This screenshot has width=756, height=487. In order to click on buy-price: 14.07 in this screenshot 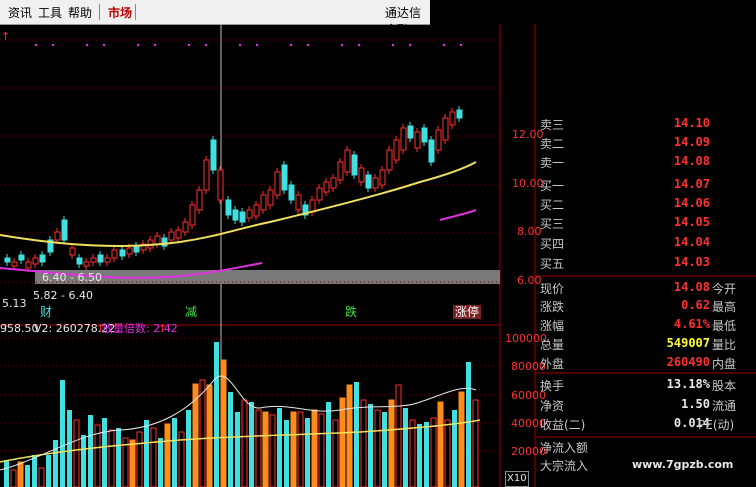, I will do `click(655, 184)`.